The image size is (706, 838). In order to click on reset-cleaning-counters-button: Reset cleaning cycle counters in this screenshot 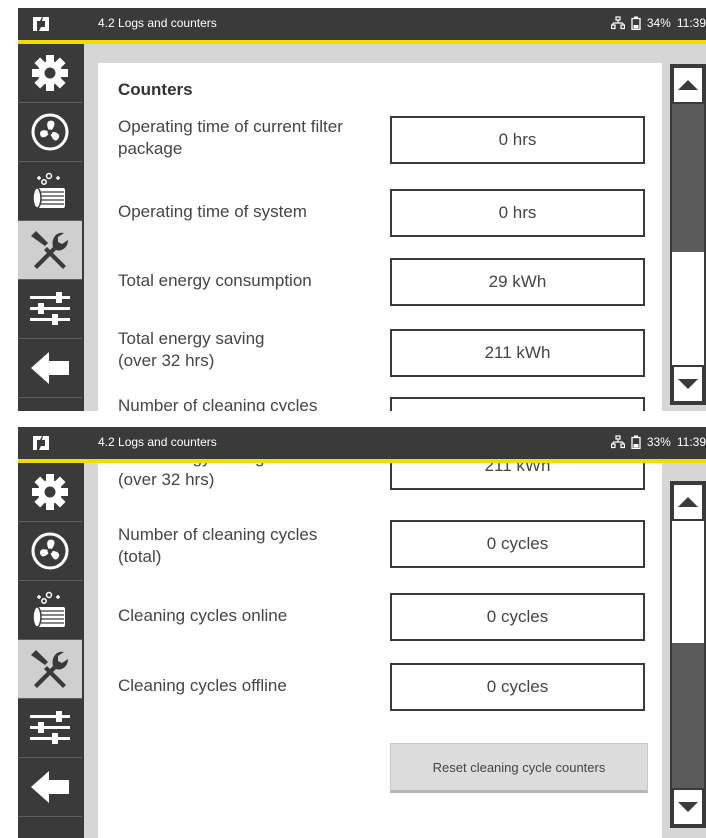, I will do `click(519, 768)`.